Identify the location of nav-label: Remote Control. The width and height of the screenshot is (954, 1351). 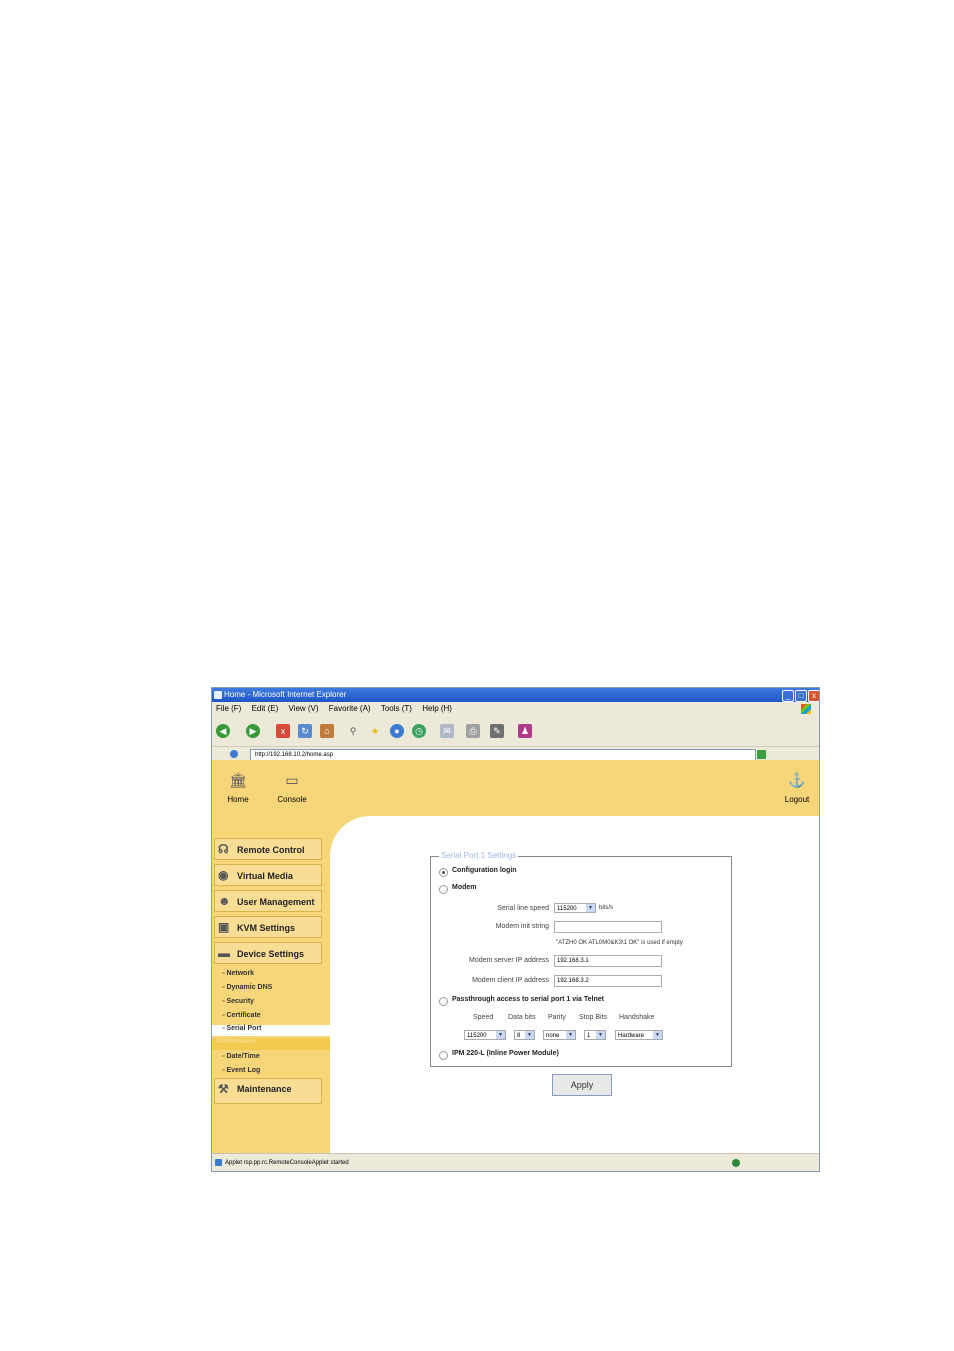
(271, 850).